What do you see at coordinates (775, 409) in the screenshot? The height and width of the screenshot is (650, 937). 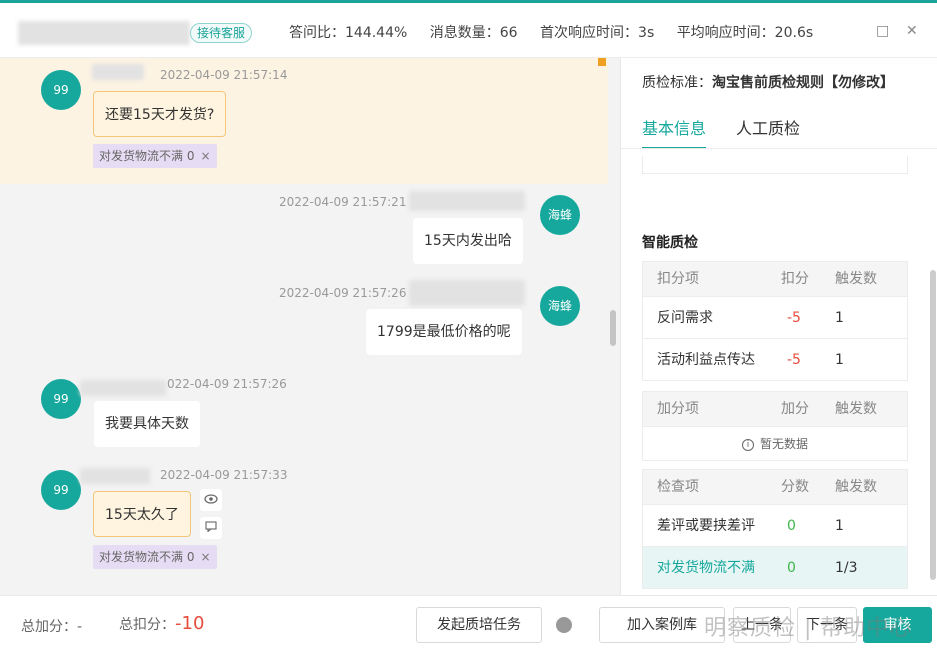 I see `table-header: 加分项 加分 触发数` at bounding box center [775, 409].